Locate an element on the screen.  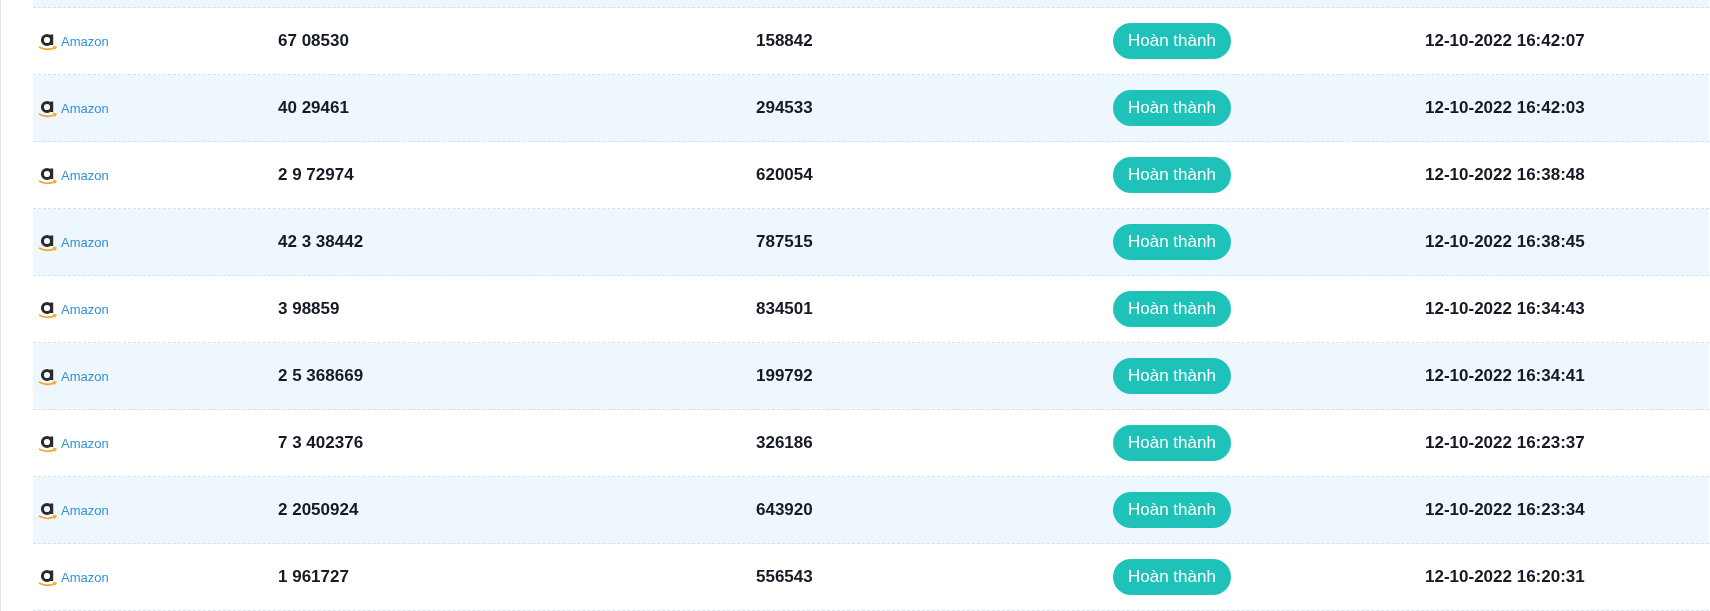
table-cell: 556543 is located at coordinates (784, 576).